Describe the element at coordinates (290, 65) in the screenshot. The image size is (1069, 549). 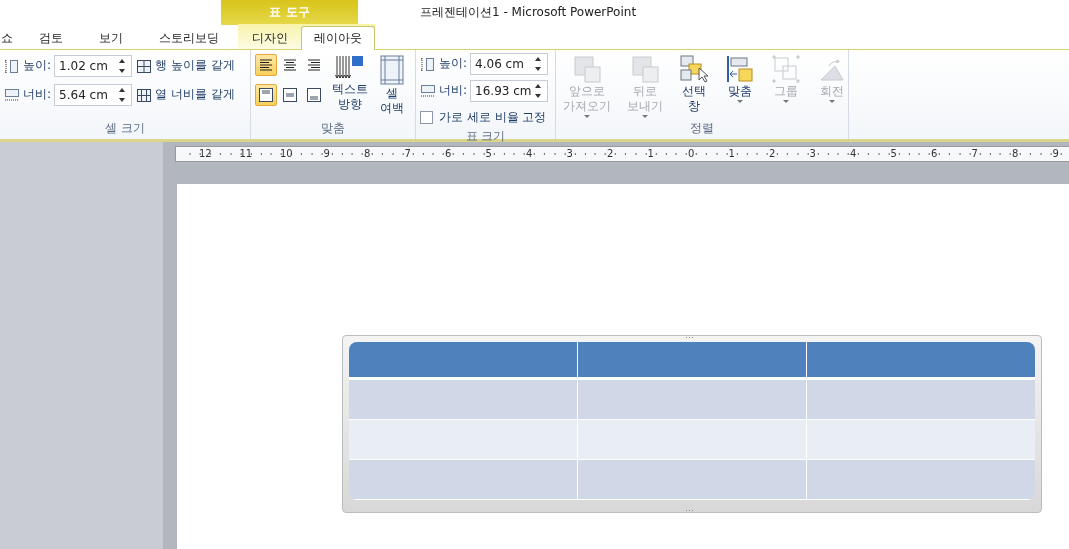
I see `align-center-icon` at that location.